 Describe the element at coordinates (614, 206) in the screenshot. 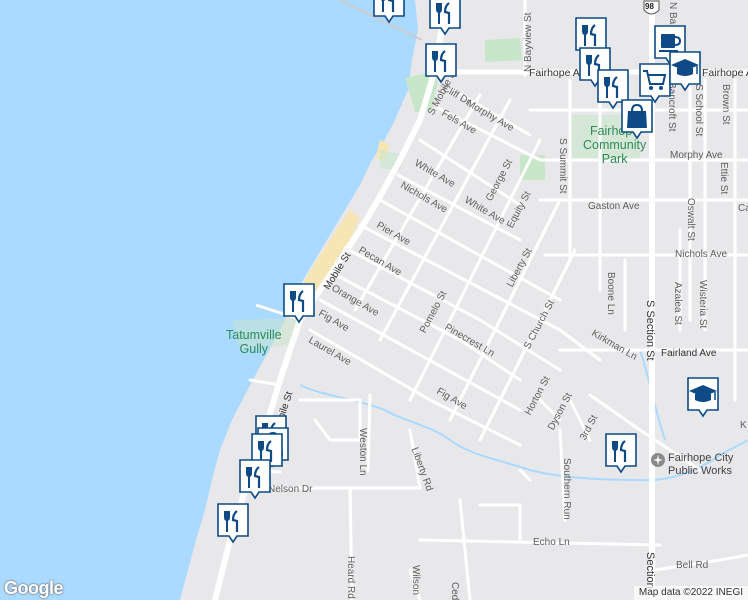

I see `street-label: Gaston Ave` at that location.